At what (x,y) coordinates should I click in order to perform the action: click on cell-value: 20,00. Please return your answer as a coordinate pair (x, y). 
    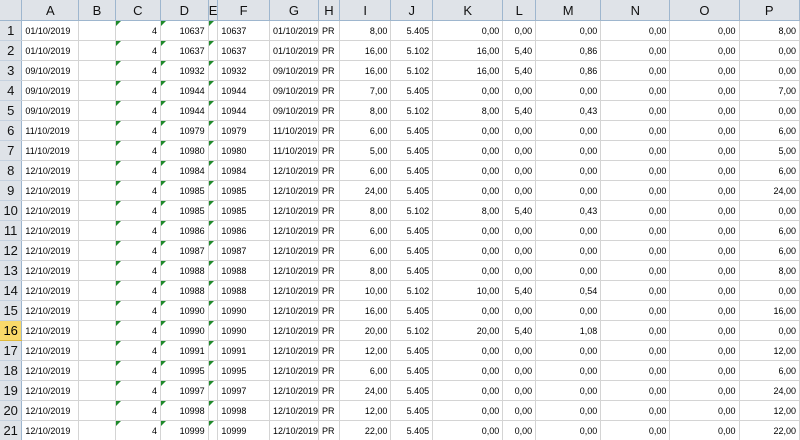
    Looking at the image, I should click on (468, 330).